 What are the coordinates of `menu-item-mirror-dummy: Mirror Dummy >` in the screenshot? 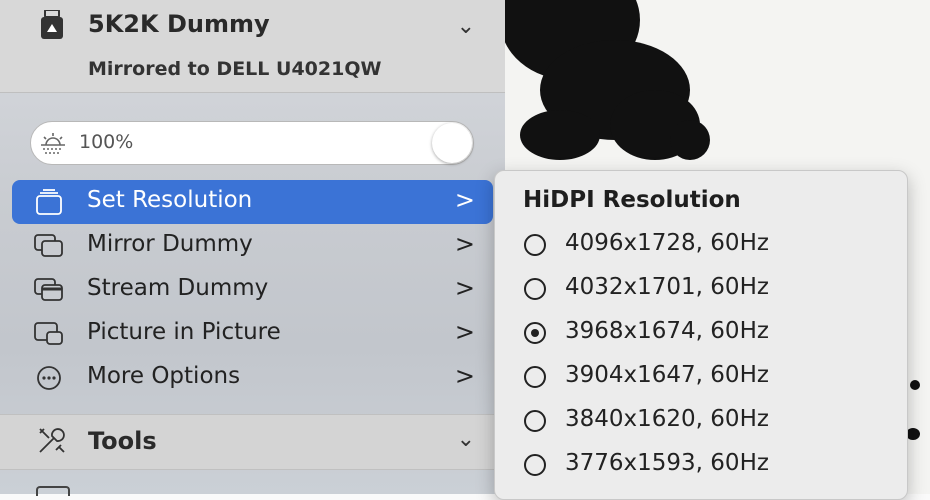 It's located at (252, 246).